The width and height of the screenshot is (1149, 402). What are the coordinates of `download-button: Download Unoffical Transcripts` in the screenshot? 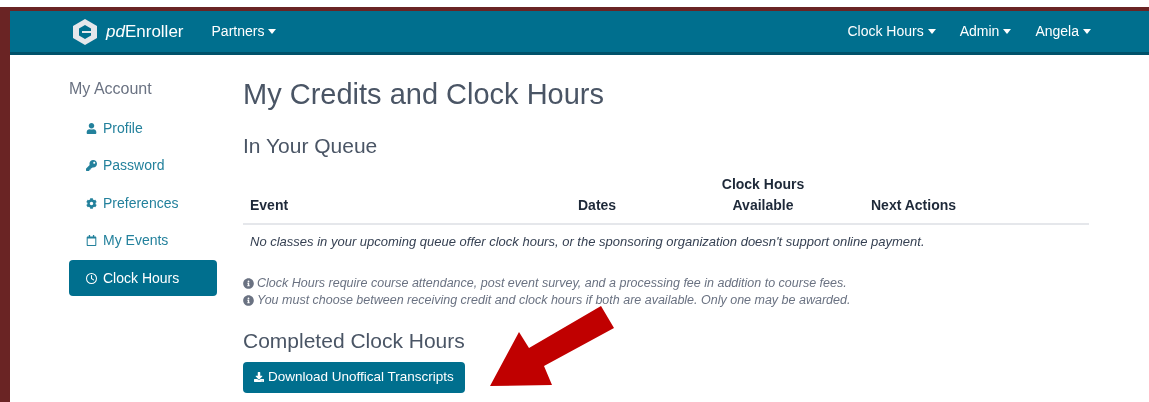 It's located at (354, 377).